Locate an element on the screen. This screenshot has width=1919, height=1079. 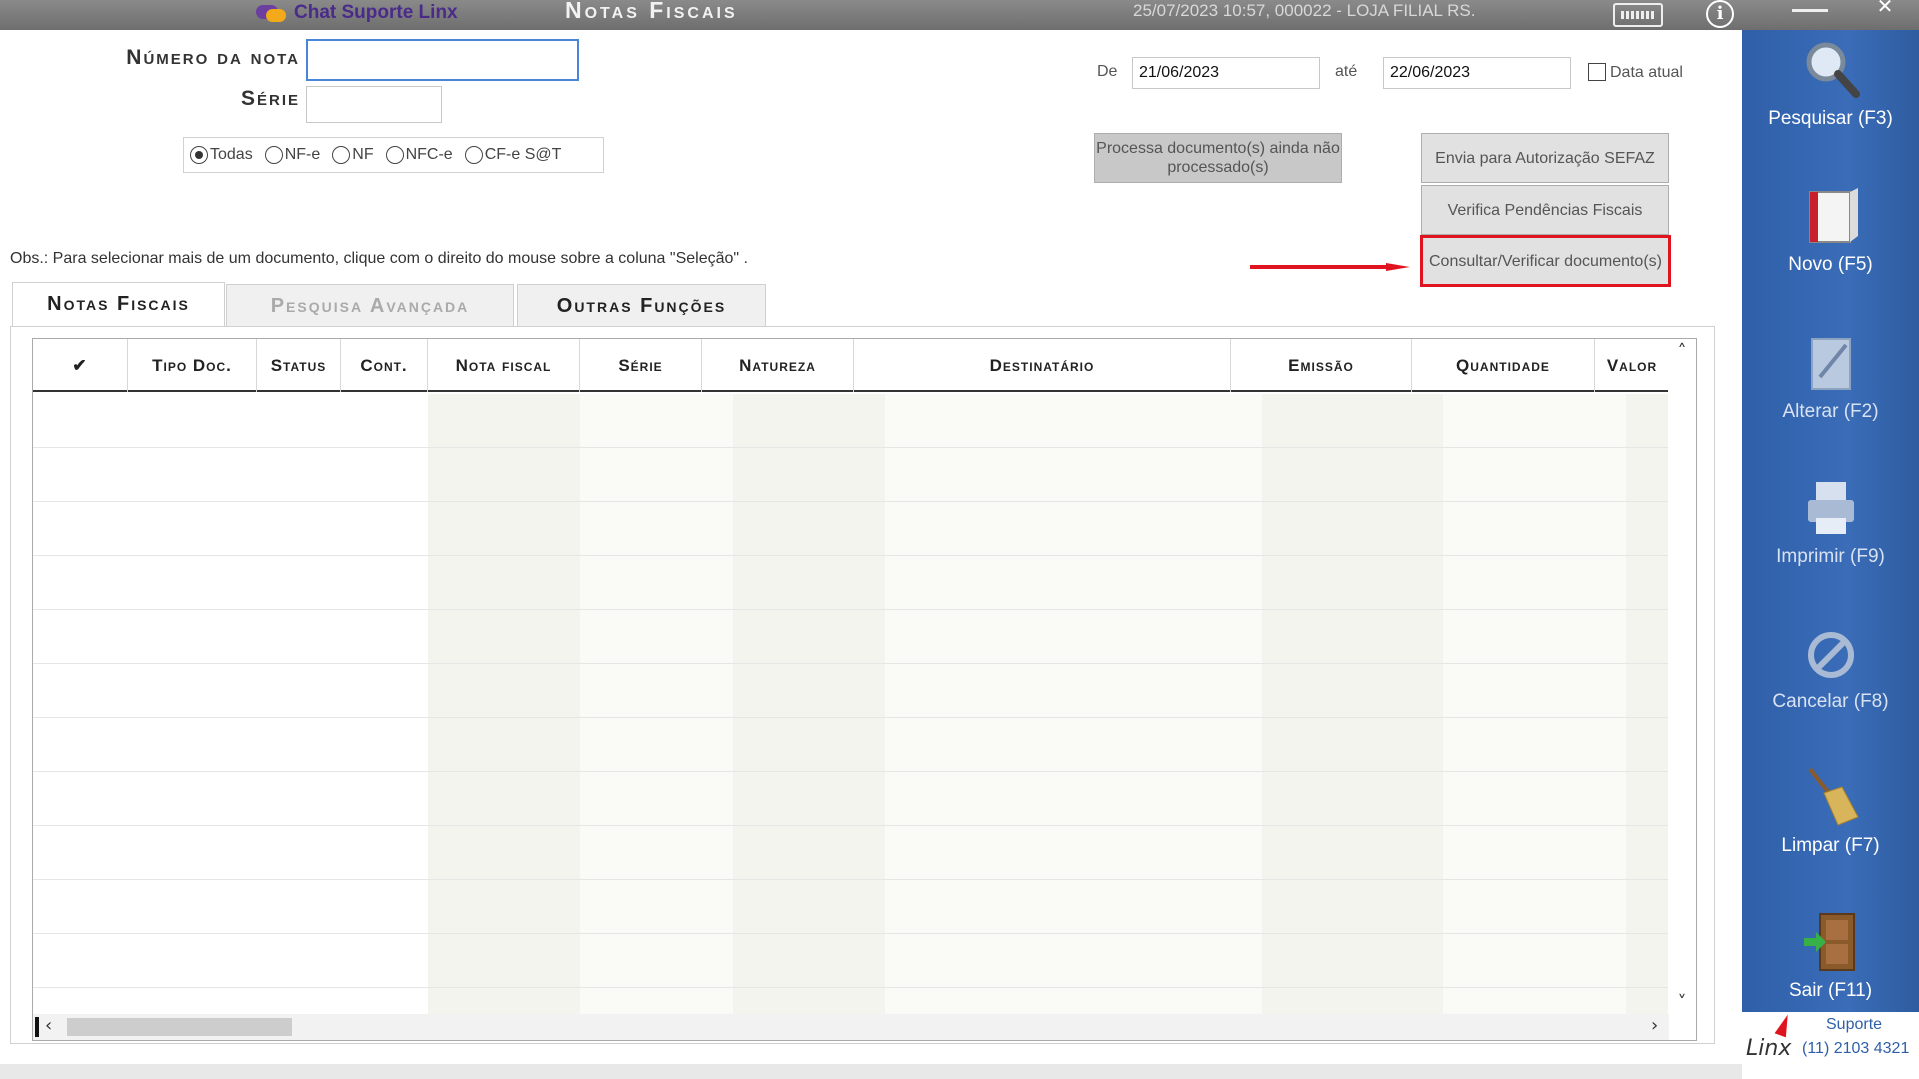
numero-da-nota-input is located at coordinates (442, 60).